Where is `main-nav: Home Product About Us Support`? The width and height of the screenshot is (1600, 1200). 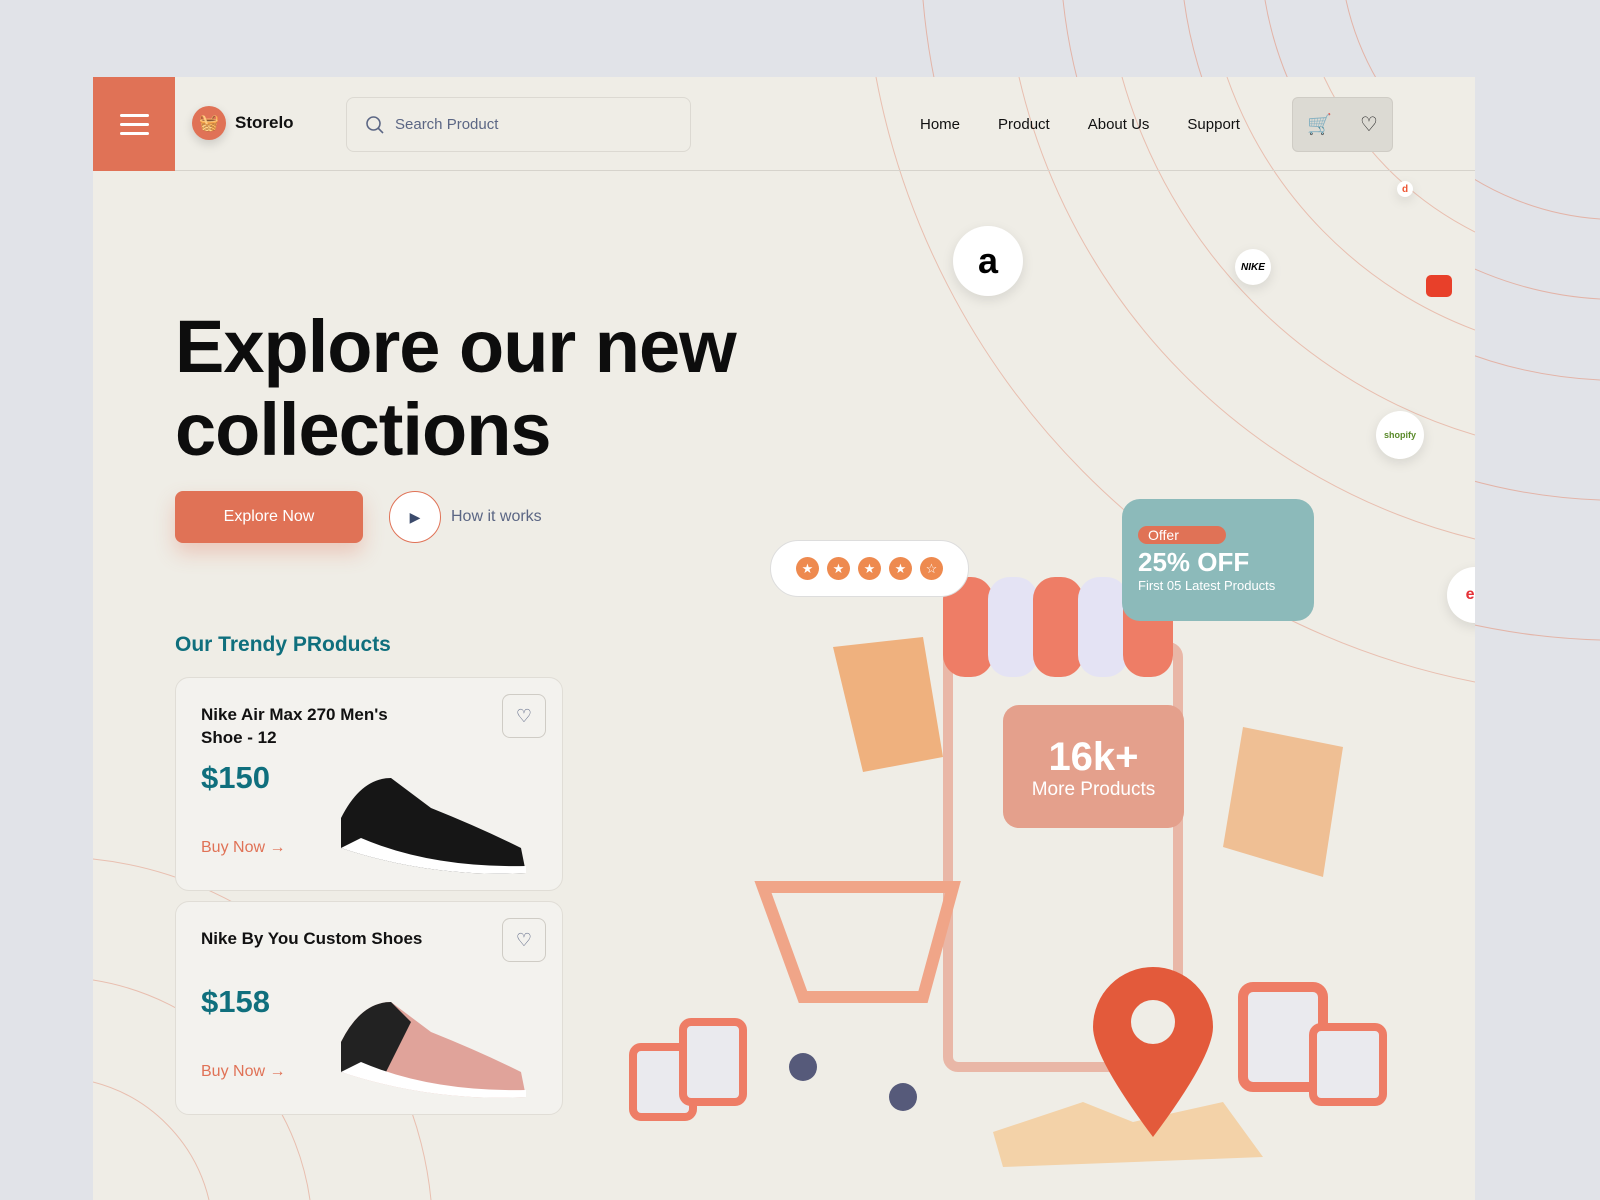
main-nav: Home Product About Us Support is located at coordinates (1080, 124).